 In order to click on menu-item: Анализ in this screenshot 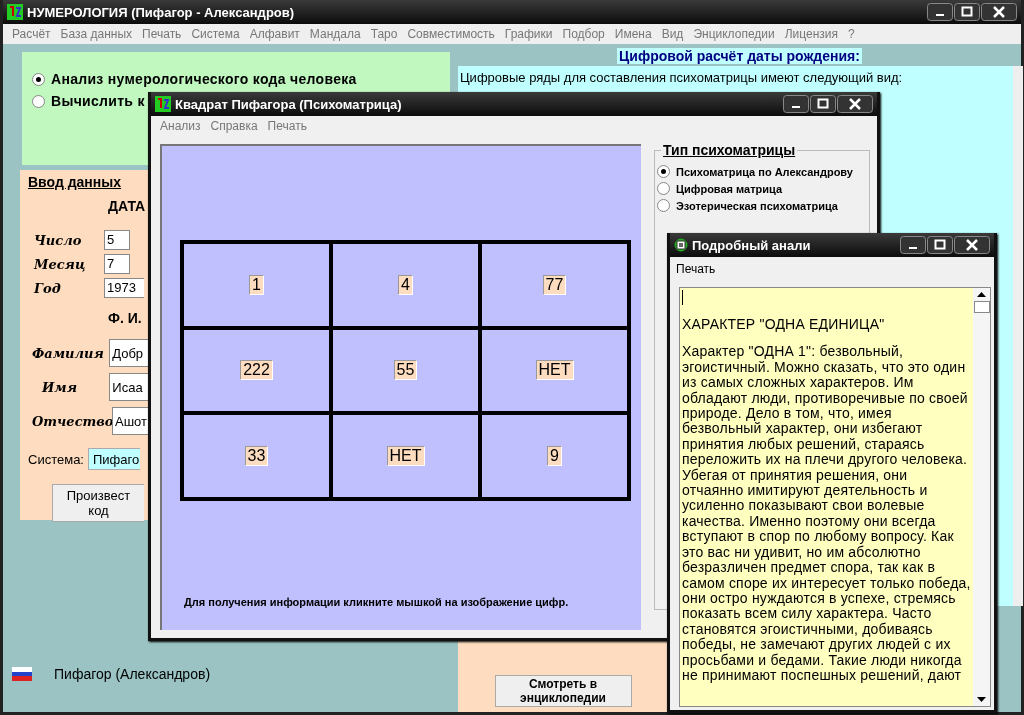, I will do `click(180, 126)`.